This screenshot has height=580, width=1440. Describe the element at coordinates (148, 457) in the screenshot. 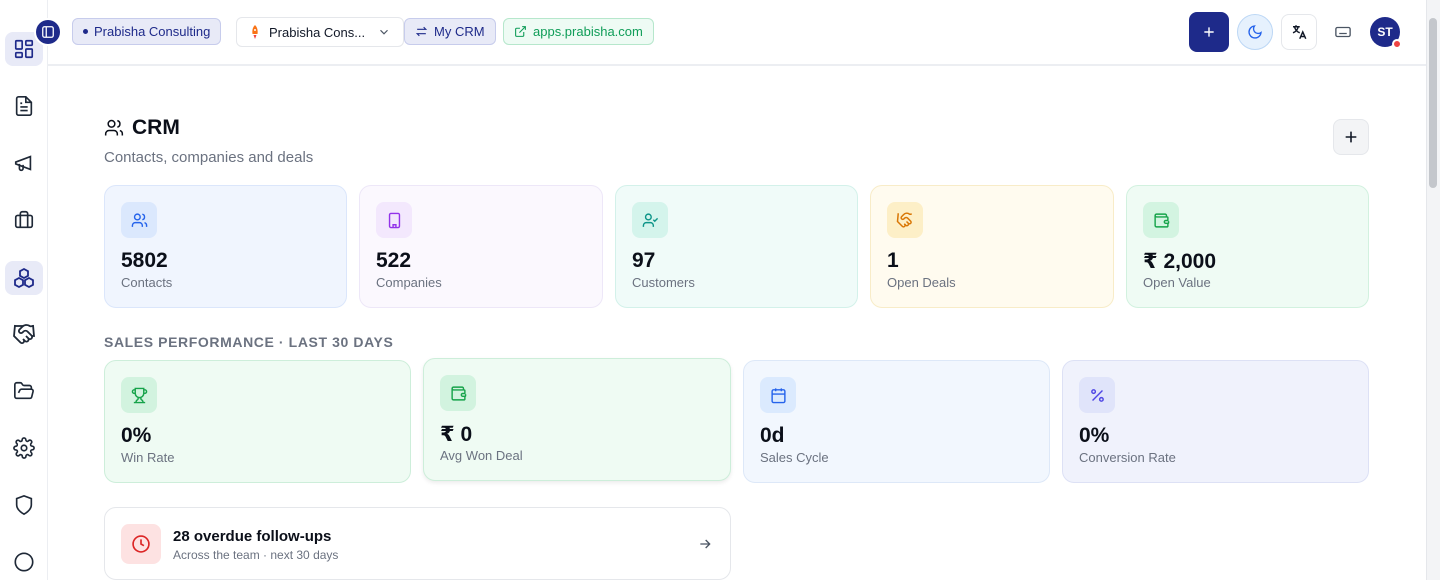

I see `perf-label: Win Rate` at that location.